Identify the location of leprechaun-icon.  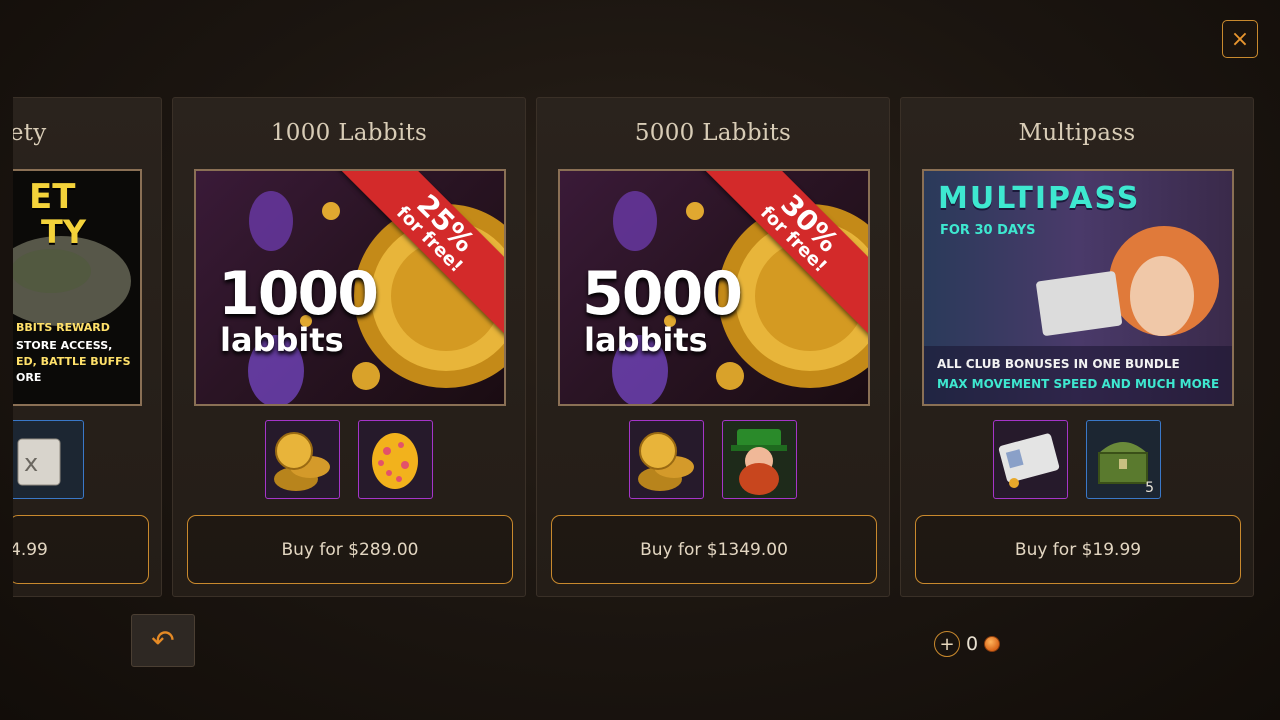
(759, 462).